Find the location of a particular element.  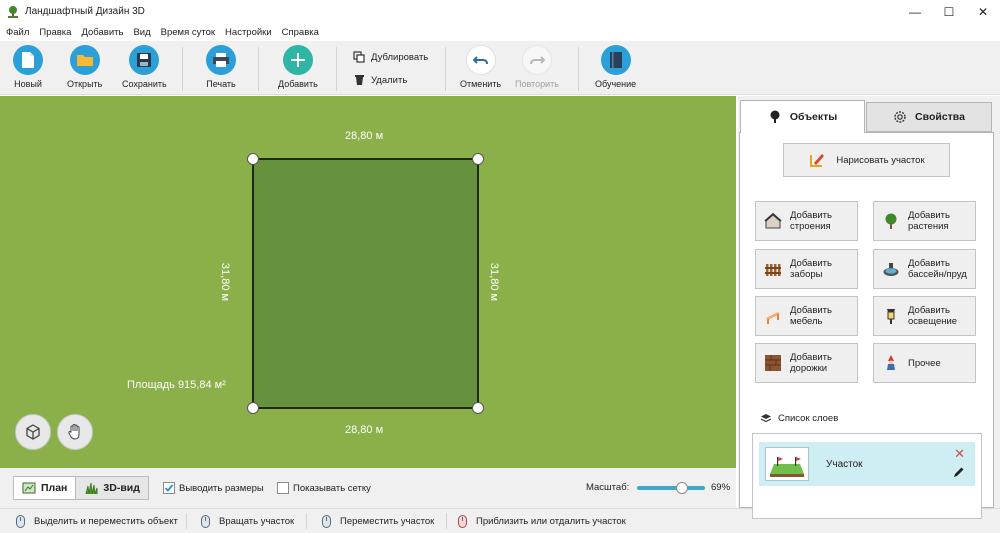

pool-icon is located at coordinates (891, 269).